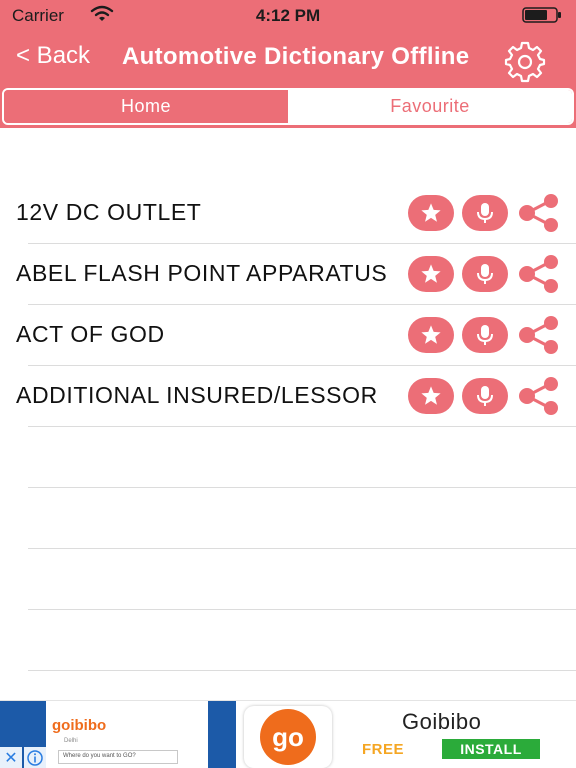  I want to click on status-bar: Carrier 4:12 PM, so click(288, 15).